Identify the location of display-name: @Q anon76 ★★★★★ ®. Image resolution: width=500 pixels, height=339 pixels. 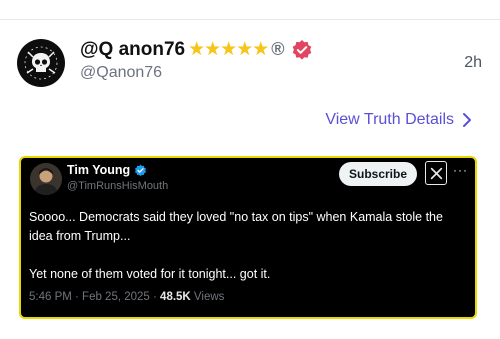
(196, 49).